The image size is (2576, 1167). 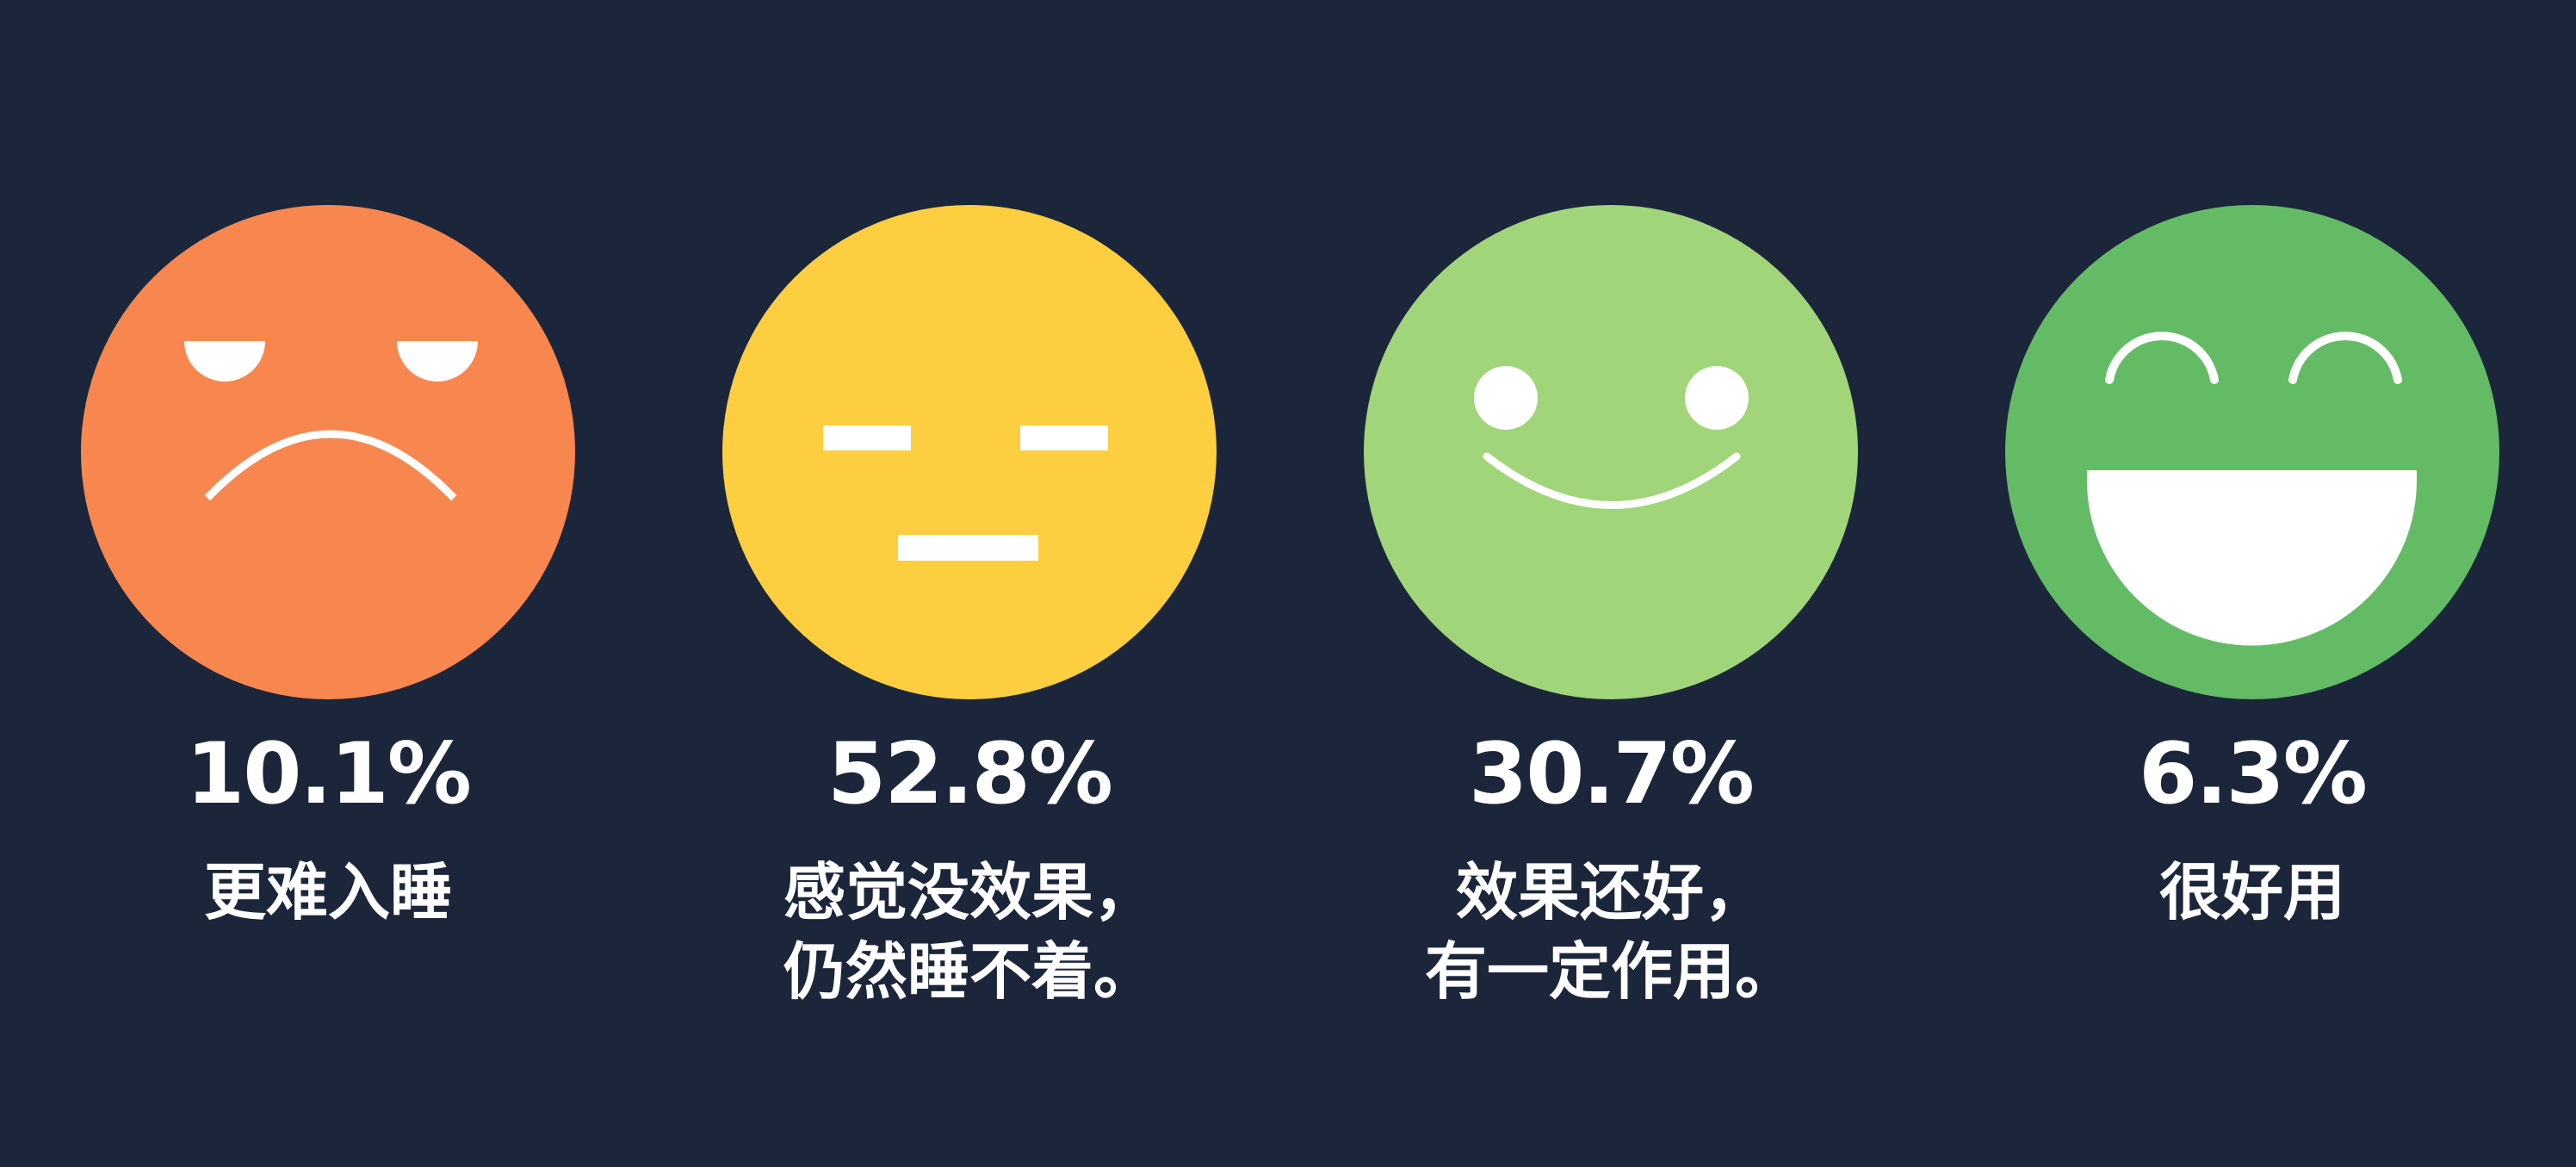 What do you see at coordinates (970, 452) in the screenshot?
I see `neutral-face-icon` at bounding box center [970, 452].